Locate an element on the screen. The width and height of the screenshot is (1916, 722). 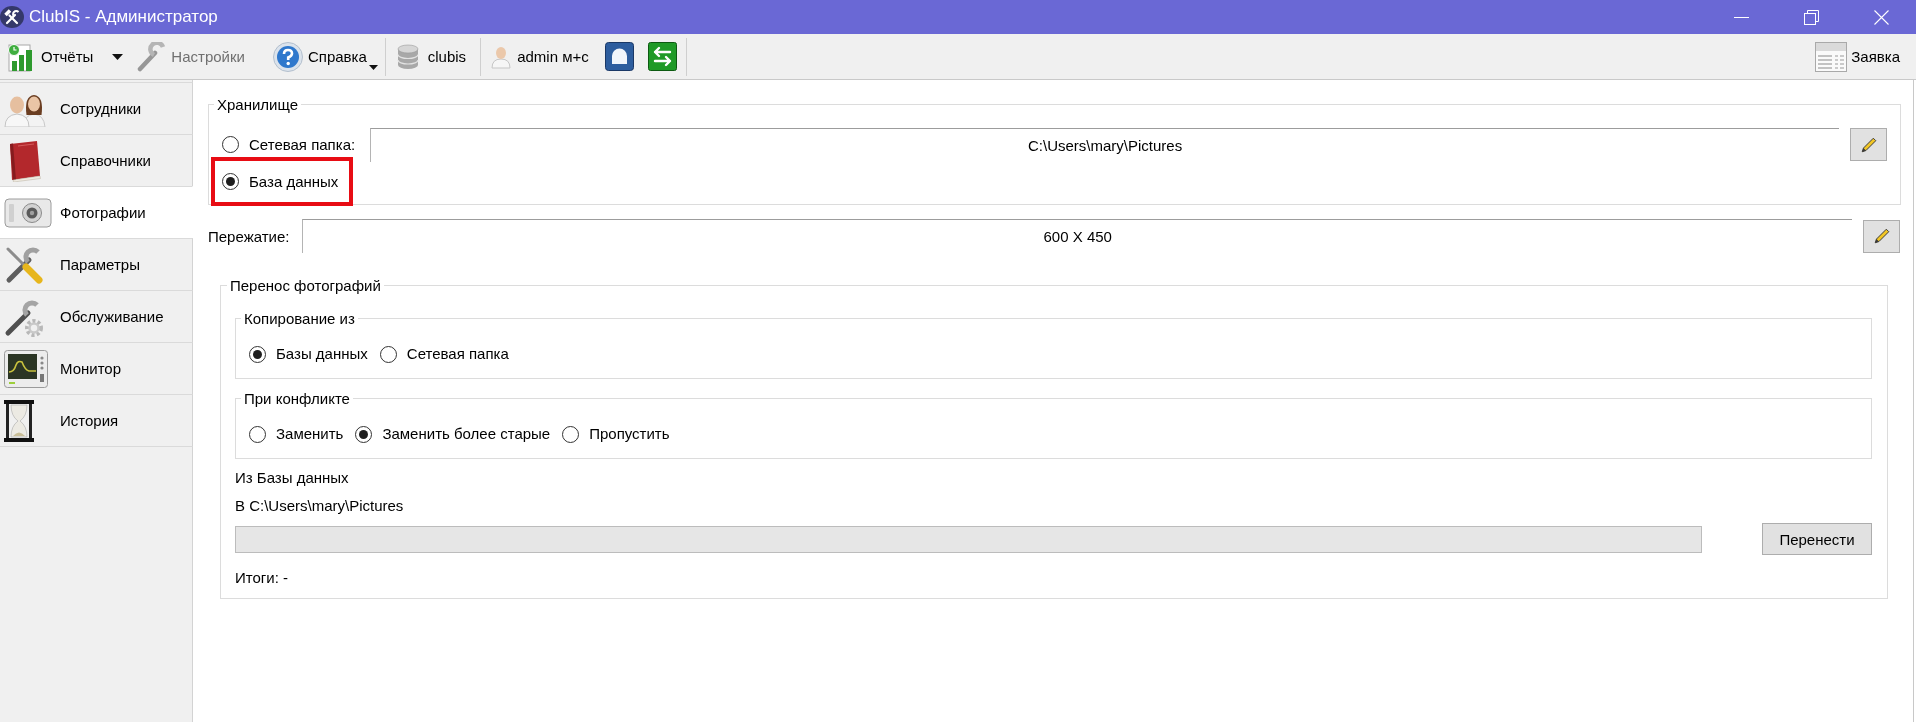
help-icon is located at coordinates (287, 56).